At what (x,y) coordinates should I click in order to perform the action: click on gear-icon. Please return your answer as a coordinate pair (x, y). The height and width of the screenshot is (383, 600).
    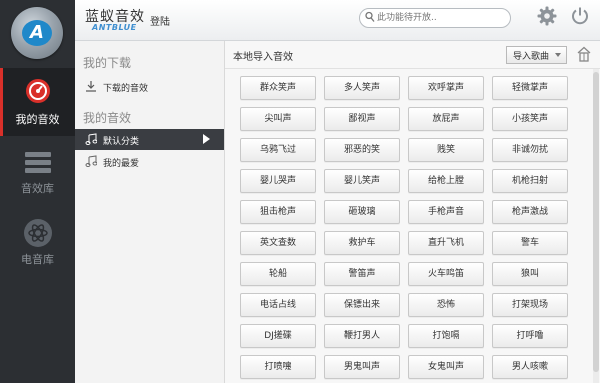
    Looking at the image, I should click on (547, 16).